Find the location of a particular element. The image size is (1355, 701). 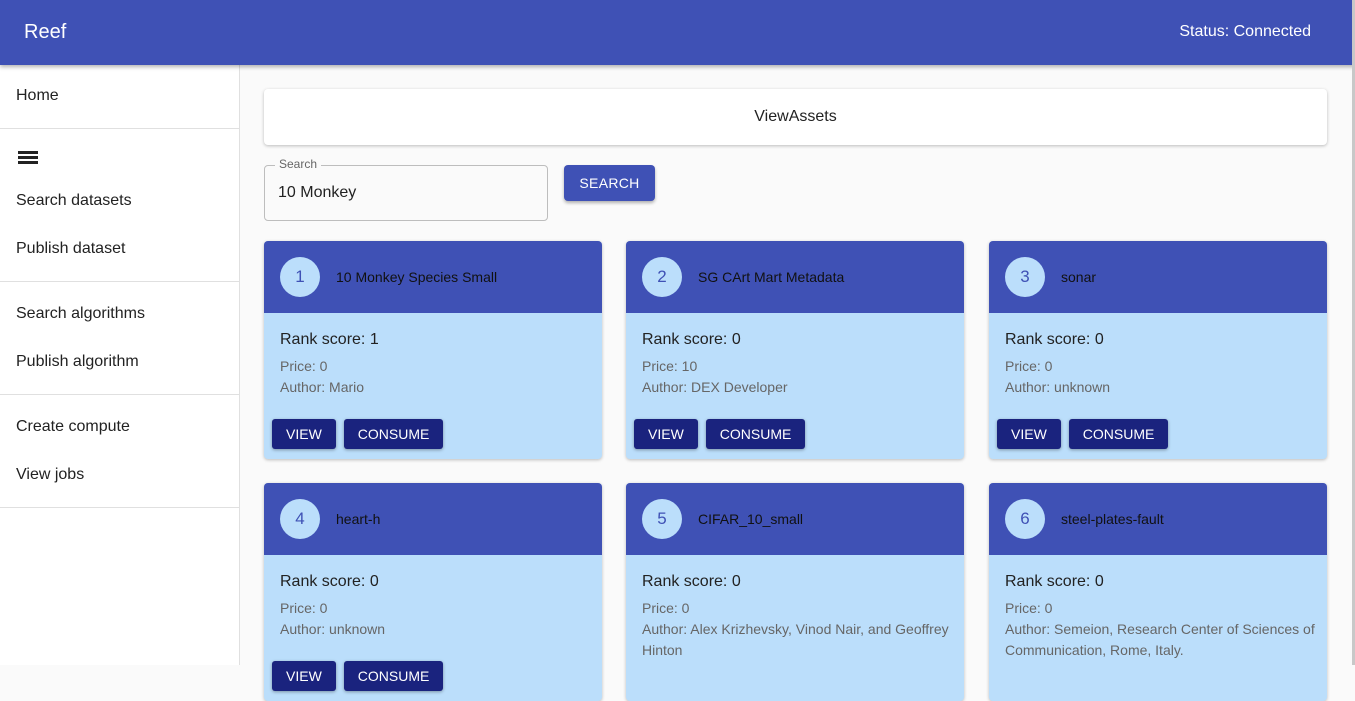

card-index-avatar: 2 is located at coordinates (662, 277).